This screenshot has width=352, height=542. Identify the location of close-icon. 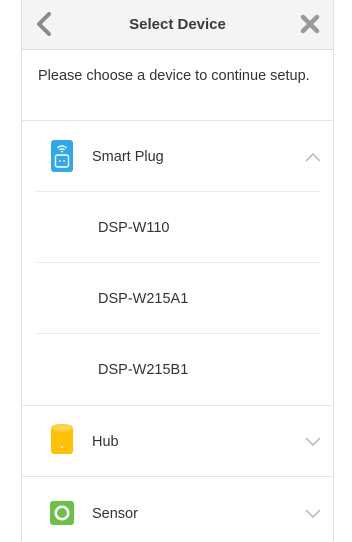
(310, 24).